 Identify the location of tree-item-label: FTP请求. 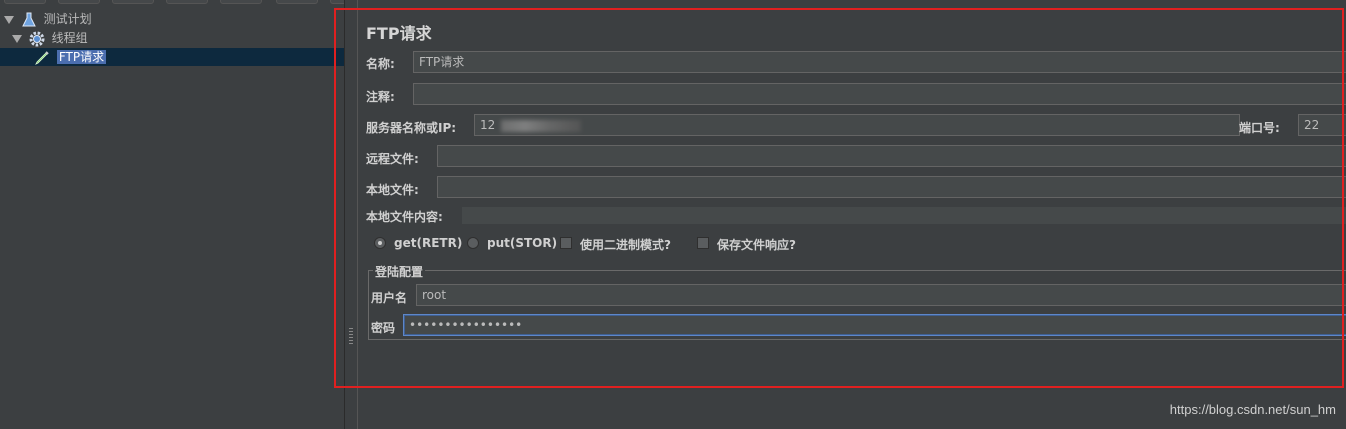
(81, 57).